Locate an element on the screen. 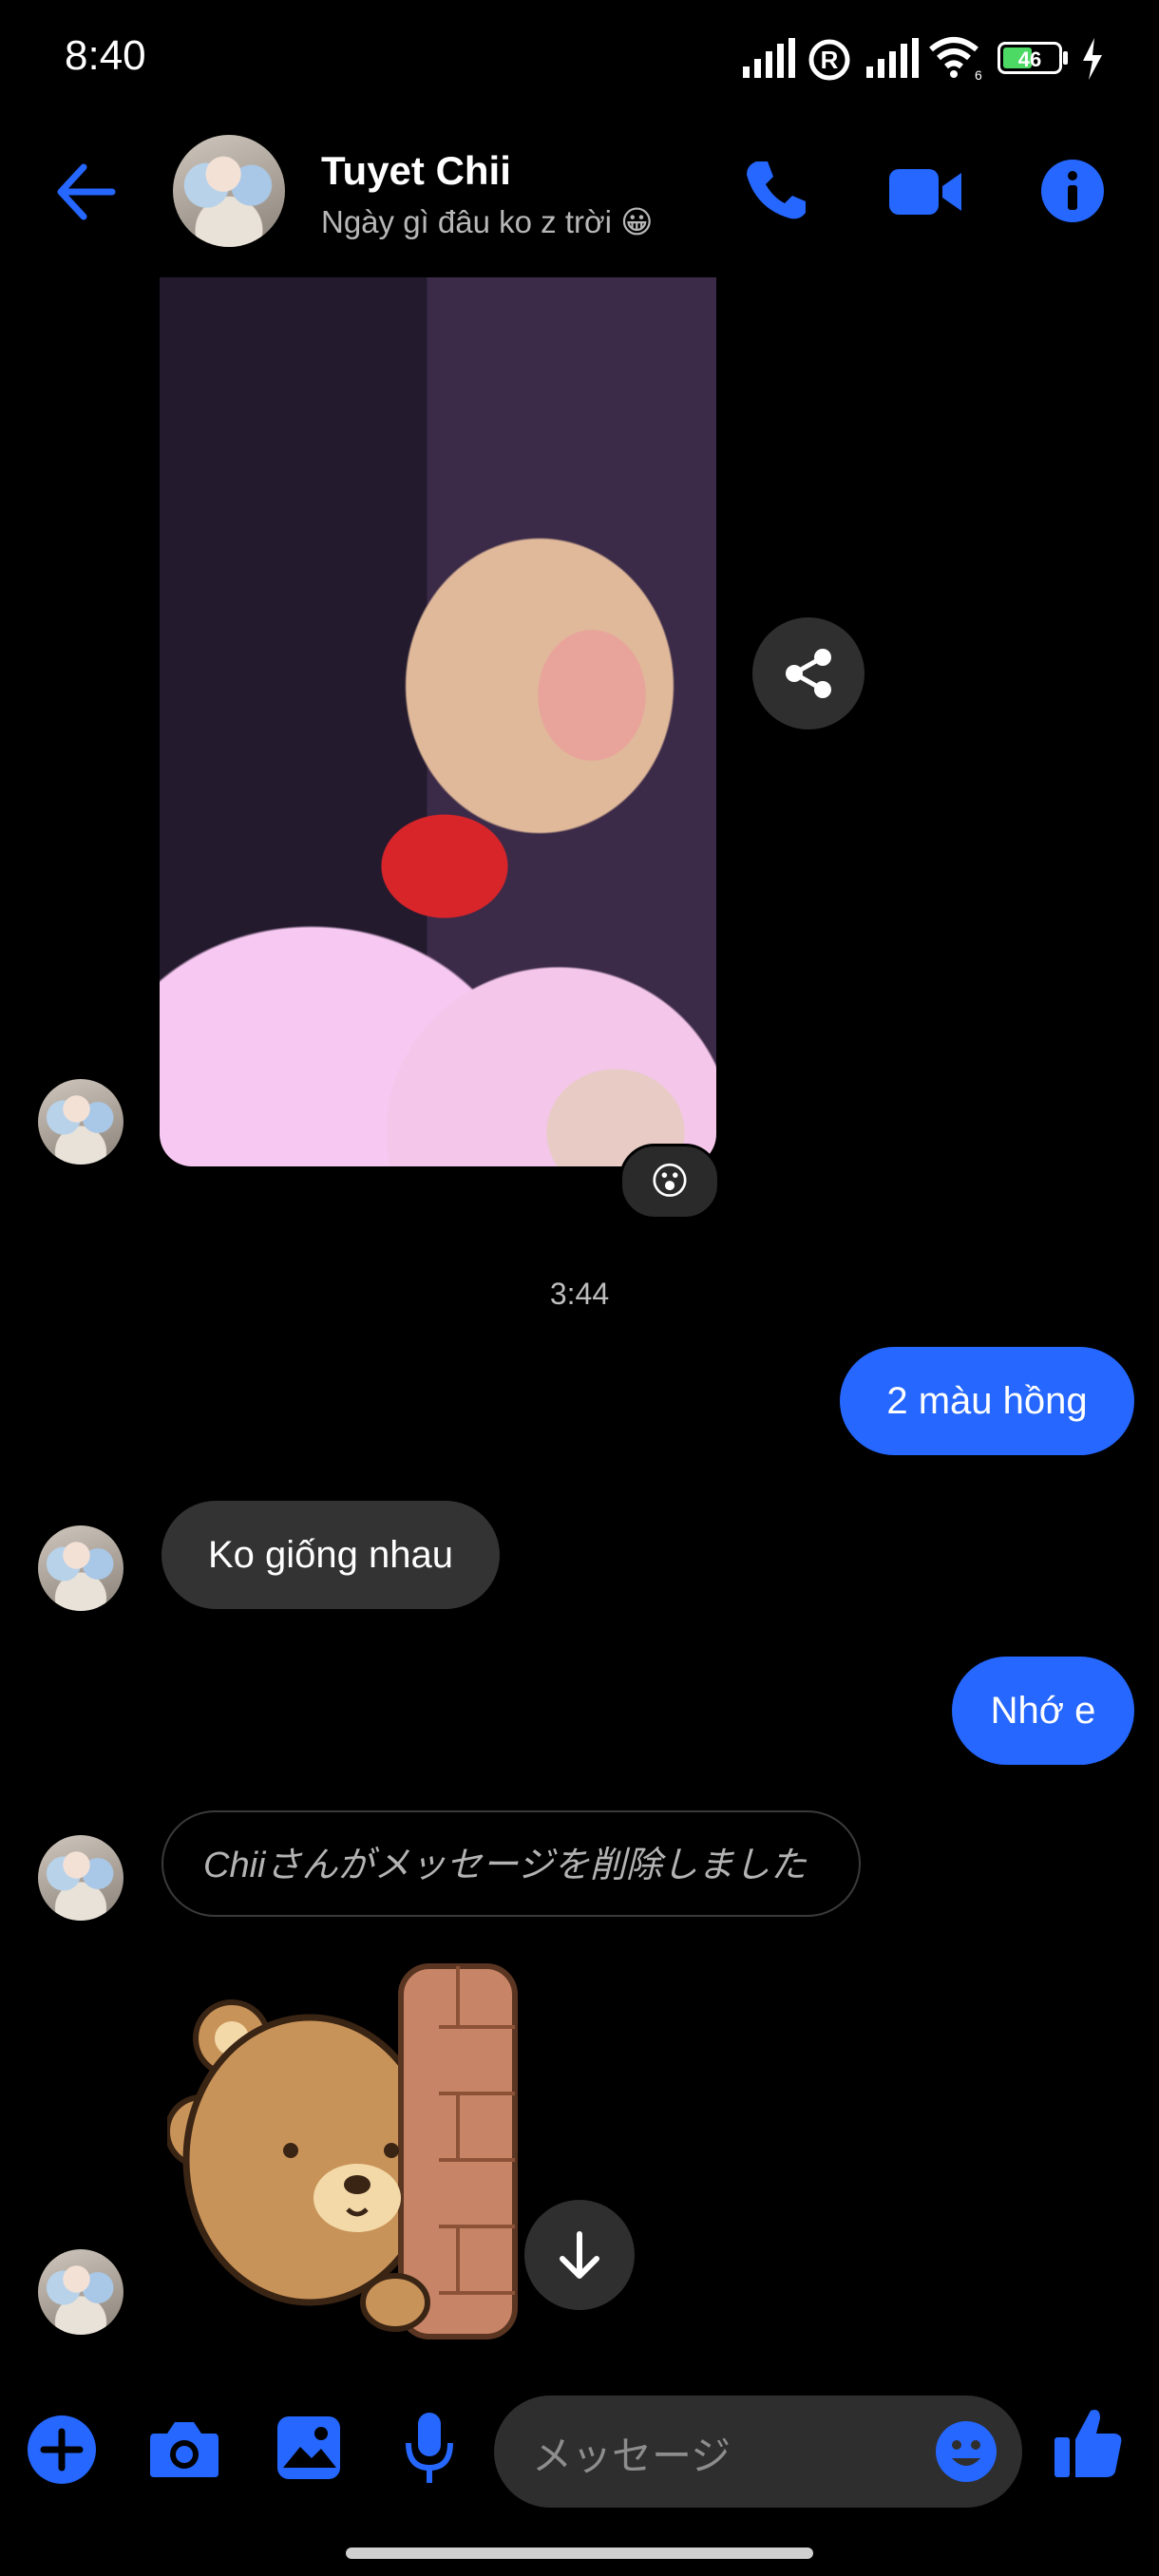  deleted-message-notice: Chiiさんがメッセージを削除しました is located at coordinates (511, 1863).